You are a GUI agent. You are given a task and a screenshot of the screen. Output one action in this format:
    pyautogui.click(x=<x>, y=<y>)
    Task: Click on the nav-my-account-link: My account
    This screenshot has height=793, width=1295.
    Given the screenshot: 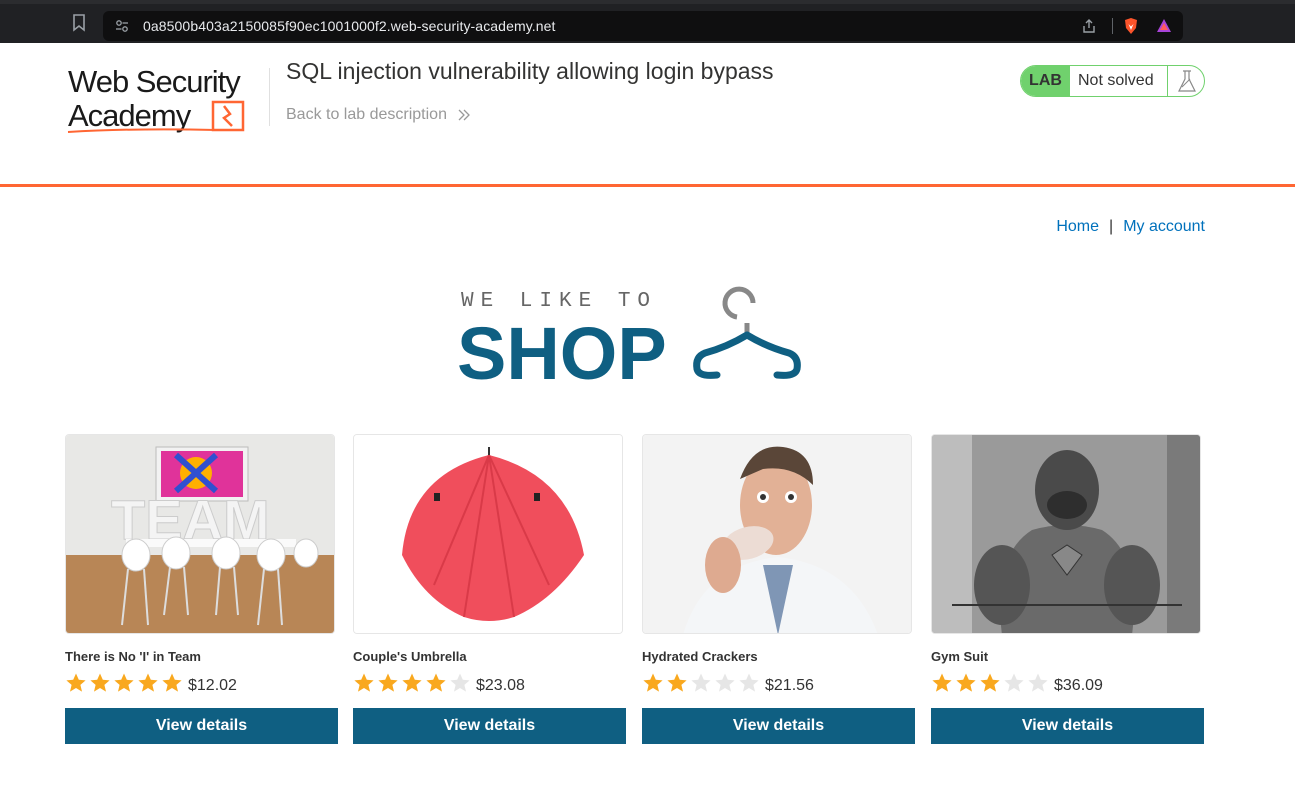 What is the action you would take?
    pyautogui.click(x=1164, y=226)
    